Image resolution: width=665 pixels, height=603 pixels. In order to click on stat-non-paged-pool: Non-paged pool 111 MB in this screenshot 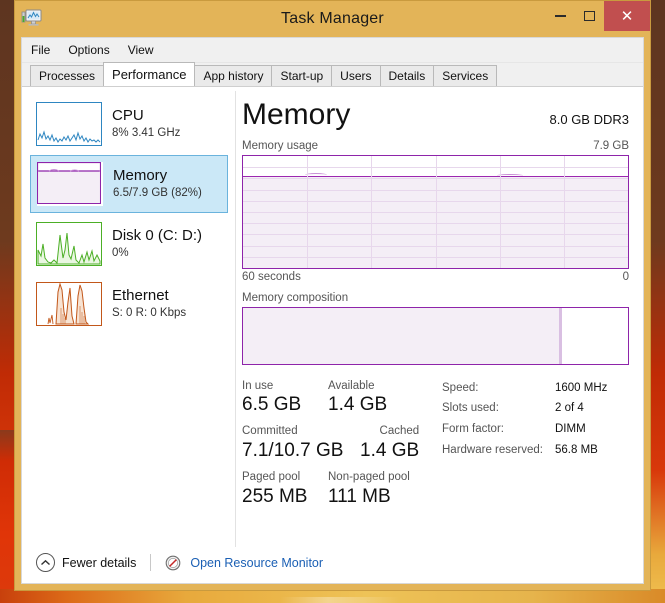, I will do `click(369, 489)`.